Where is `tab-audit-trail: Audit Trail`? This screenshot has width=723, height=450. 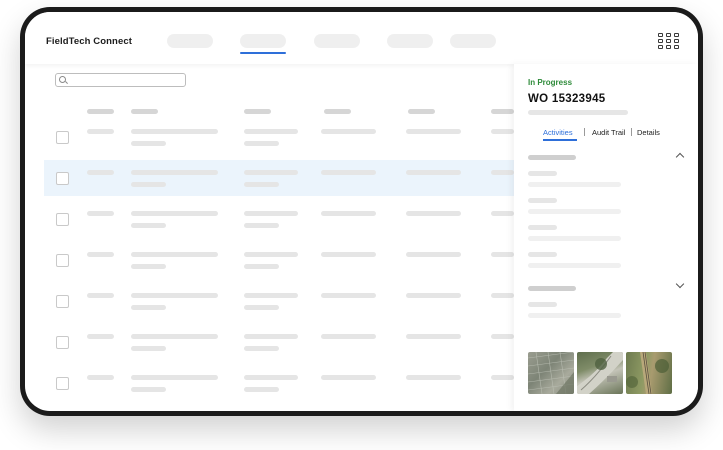
tab-audit-trail: Audit Trail is located at coordinates (608, 132).